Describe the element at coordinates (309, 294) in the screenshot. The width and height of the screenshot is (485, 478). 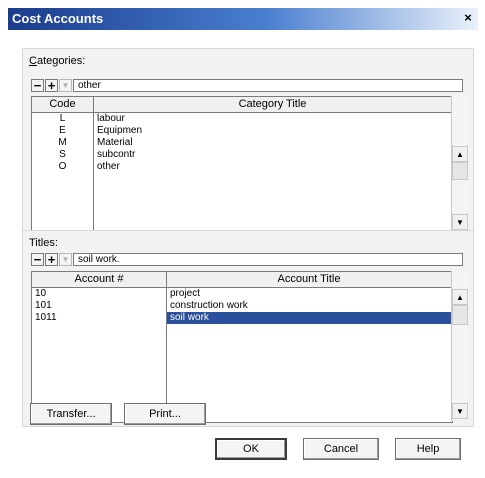
I see `account-title-cell: project` at that location.